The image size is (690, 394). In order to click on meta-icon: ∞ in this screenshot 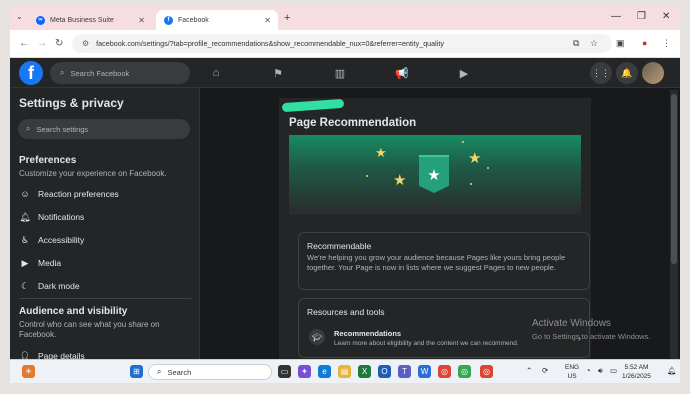, I will do `click(40, 20)`.